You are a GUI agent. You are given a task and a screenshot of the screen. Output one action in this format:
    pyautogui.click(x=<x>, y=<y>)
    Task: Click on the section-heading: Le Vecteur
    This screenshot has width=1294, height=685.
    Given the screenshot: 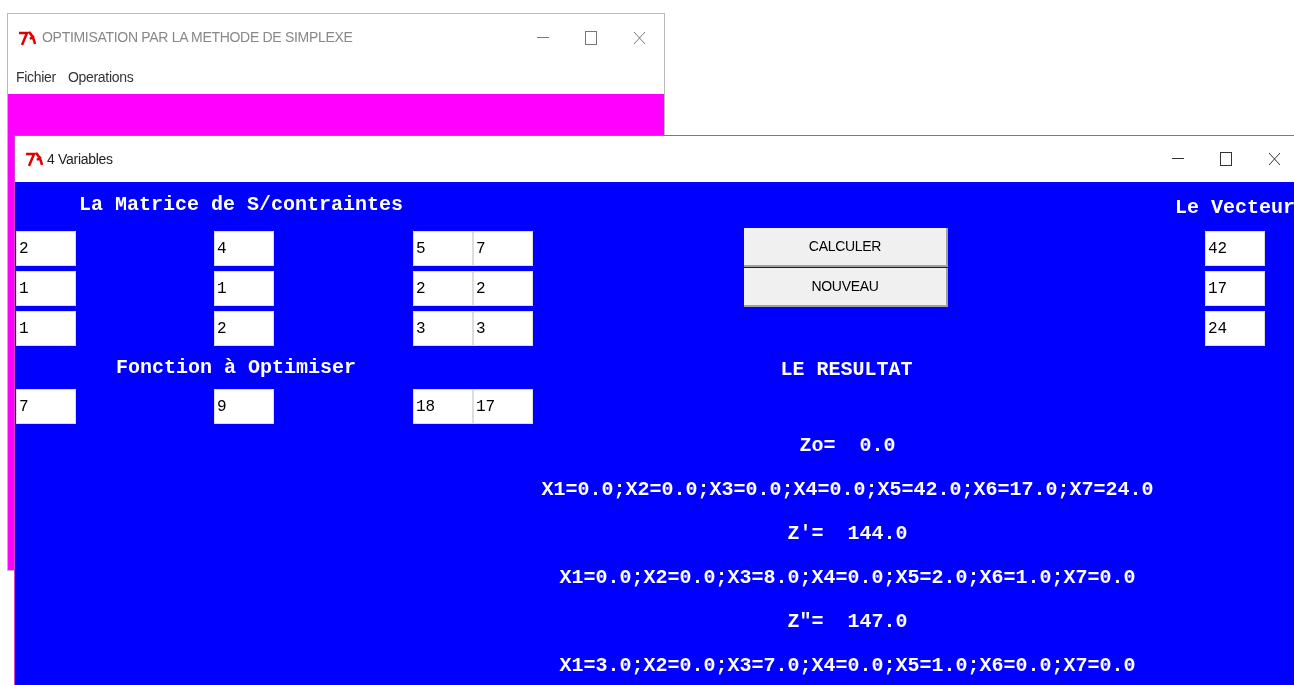 What is the action you would take?
    pyautogui.click(x=1234, y=206)
    